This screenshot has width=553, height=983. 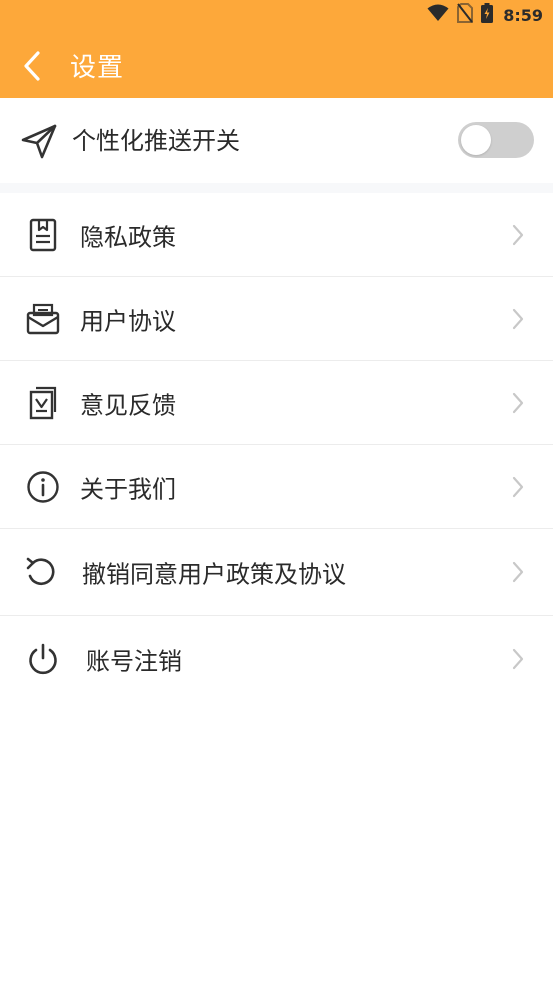 I want to click on menu-item-label: 意见反馈, so click(x=128, y=405).